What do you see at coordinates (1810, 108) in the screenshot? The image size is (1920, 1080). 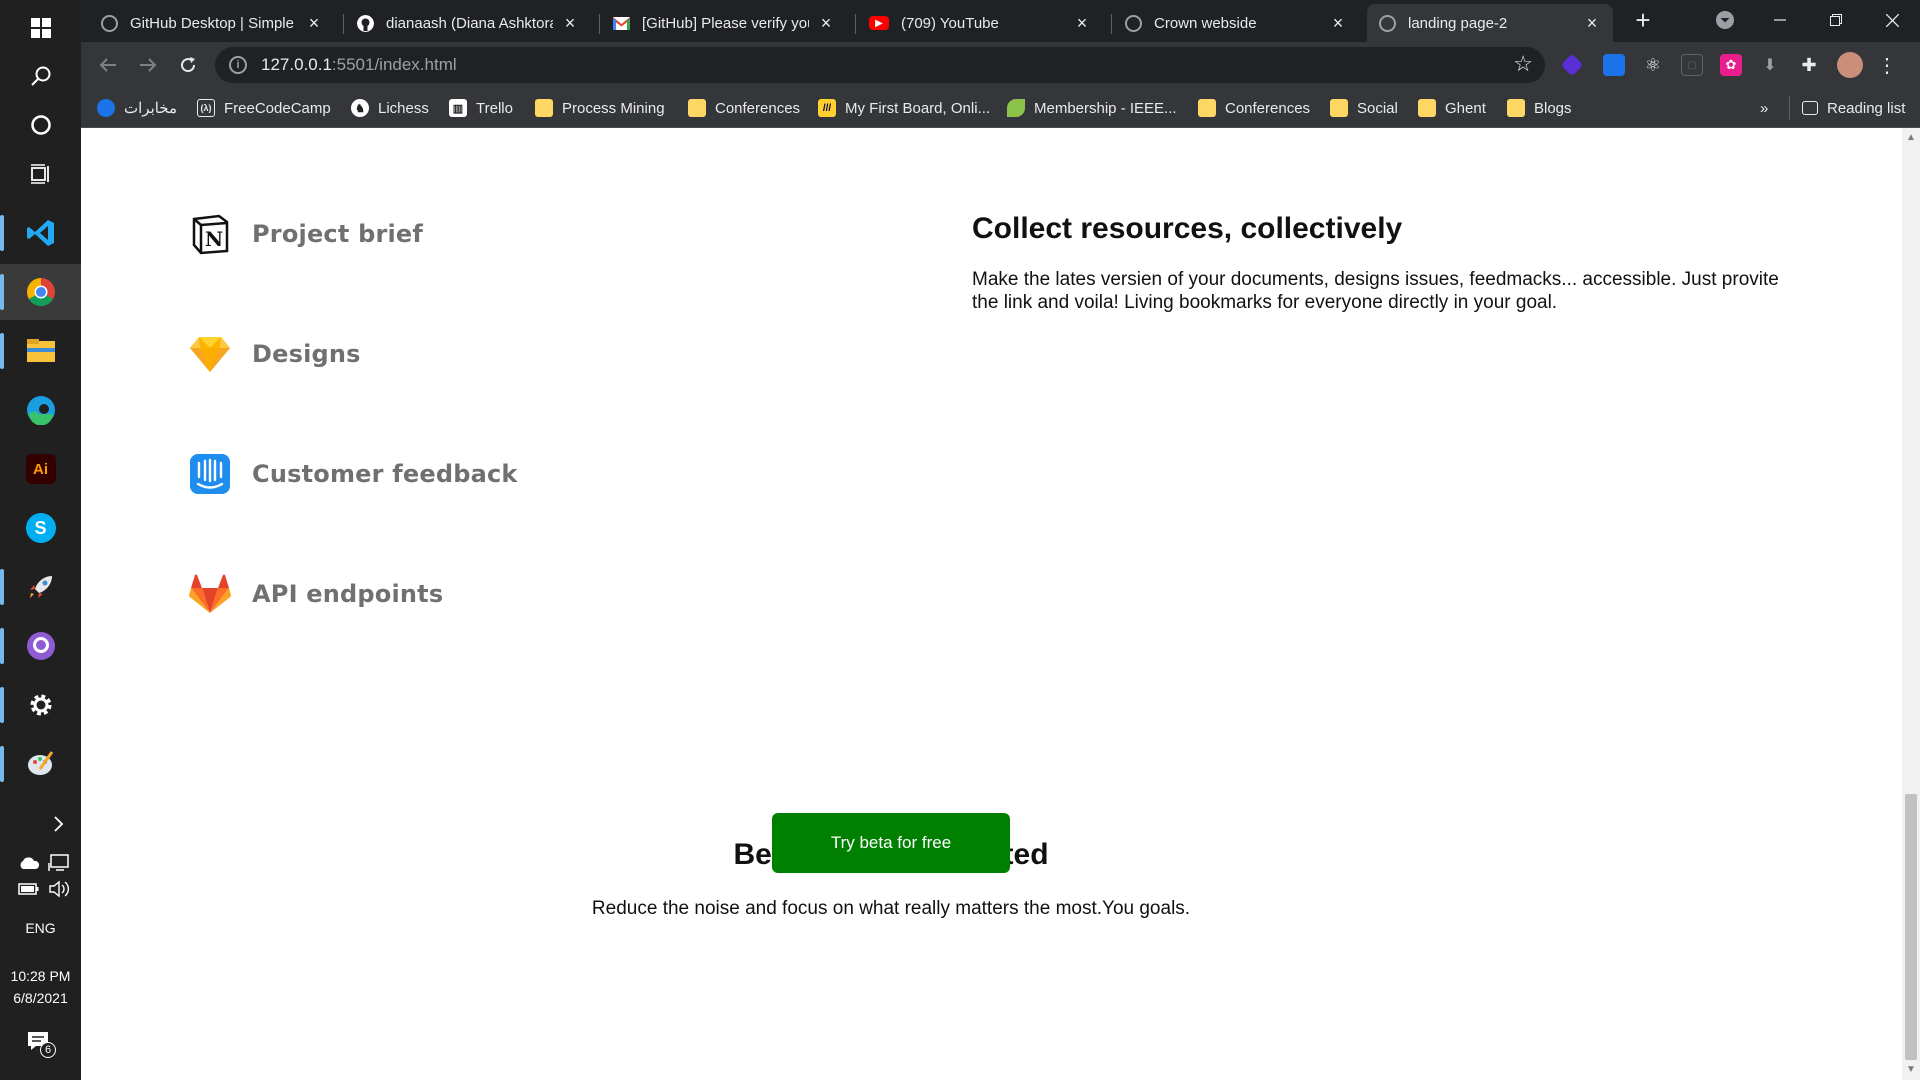 I see `reading-list-icon` at bounding box center [1810, 108].